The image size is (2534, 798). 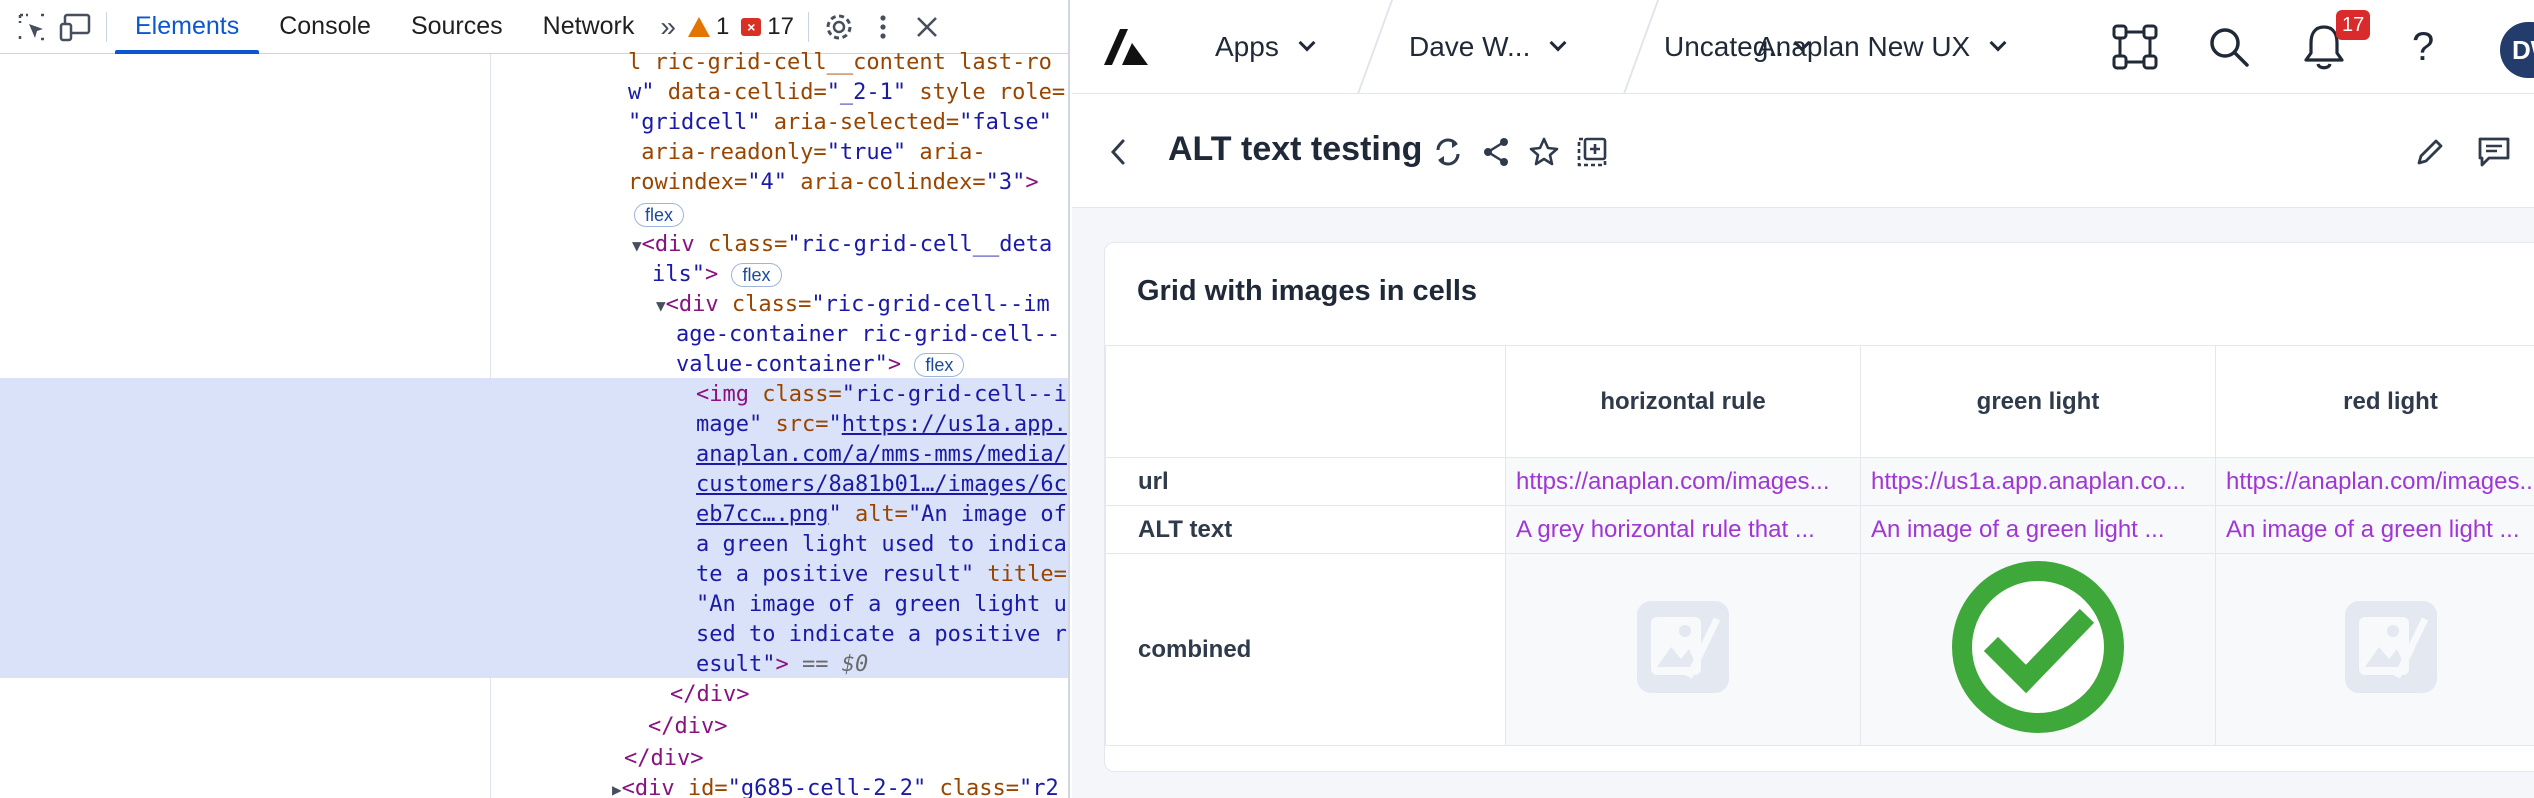 What do you see at coordinates (2517, 50) in the screenshot?
I see `user-avatar: DW` at bounding box center [2517, 50].